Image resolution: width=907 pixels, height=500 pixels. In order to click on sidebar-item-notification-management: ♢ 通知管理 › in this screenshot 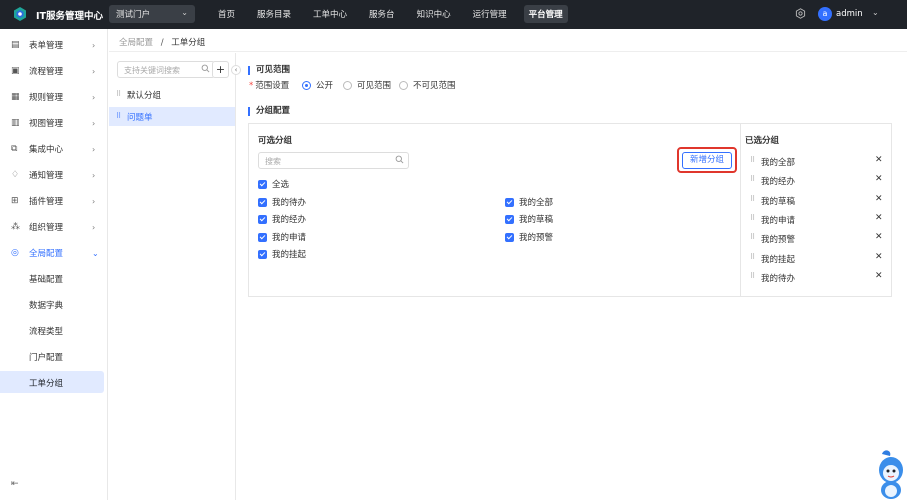, I will do `click(54, 175)`.